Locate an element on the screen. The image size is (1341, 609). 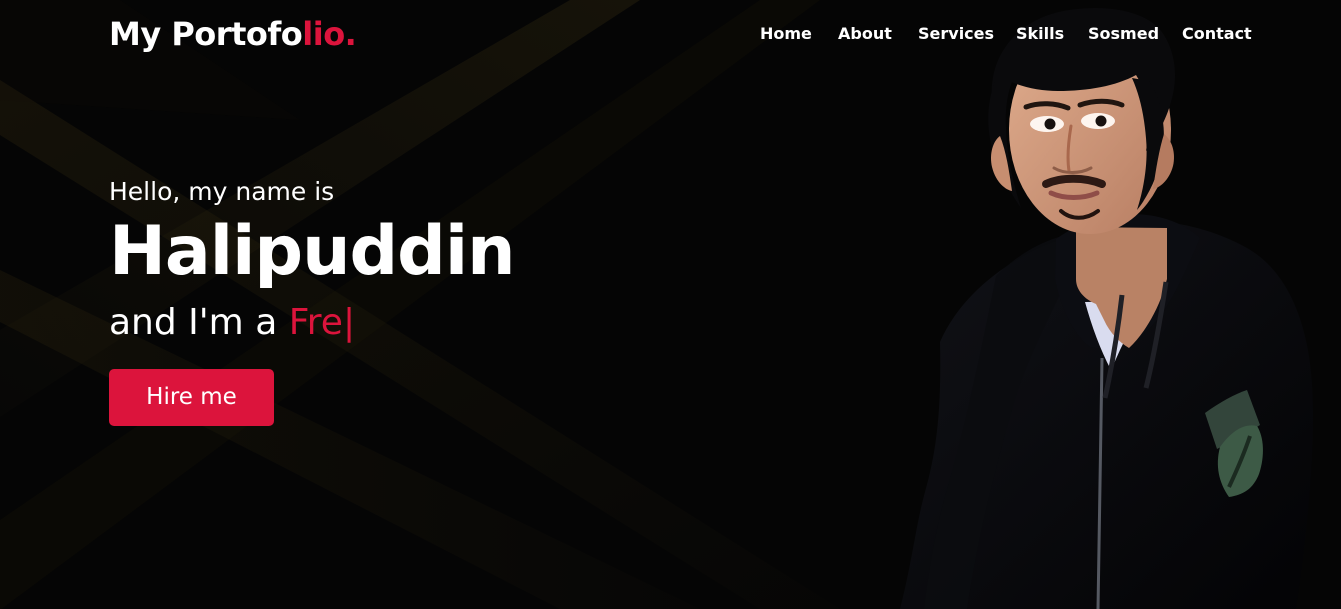
nav-link-home: Home is located at coordinates (786, 34).